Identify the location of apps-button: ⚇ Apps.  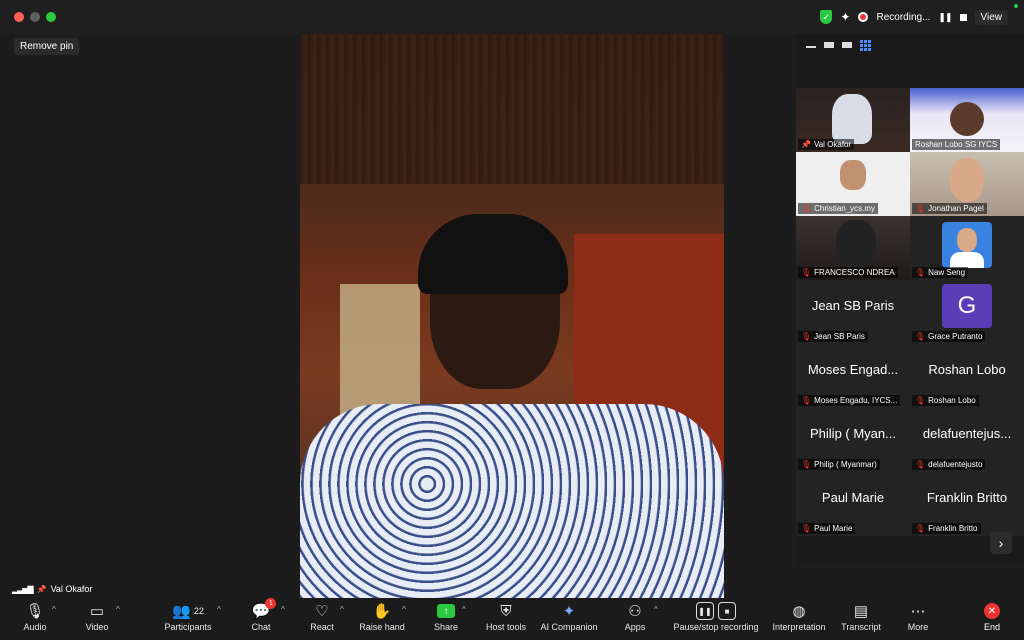
(635, 619).